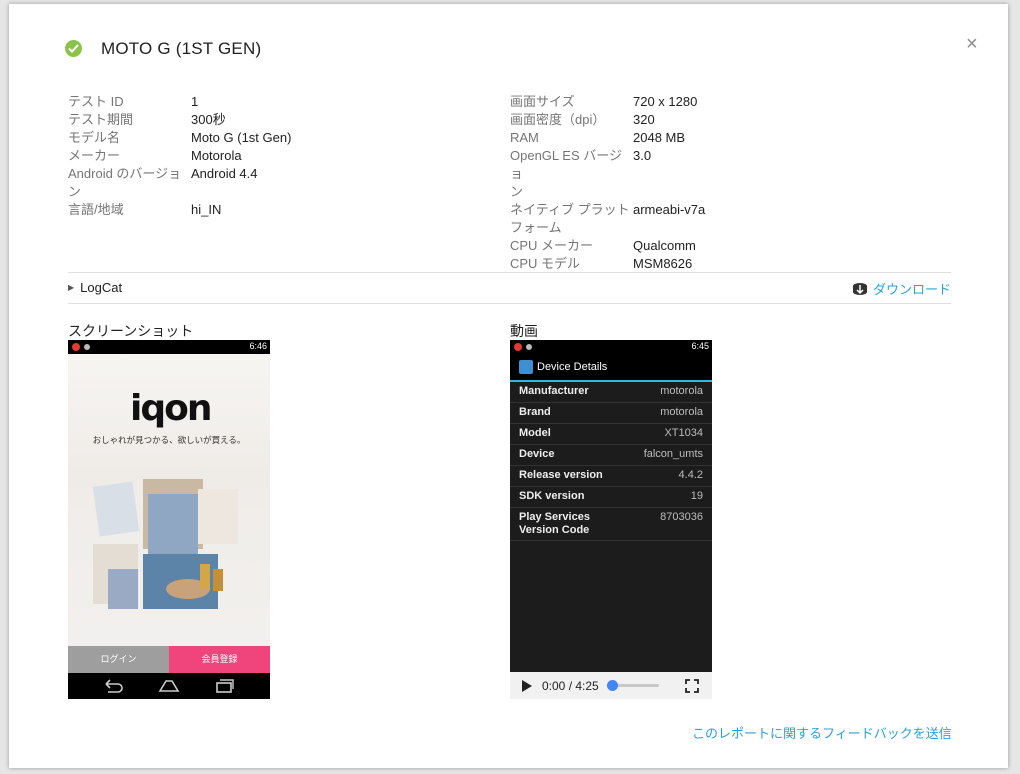 The image size is (1020, 774). I want to click on info-value: 1, so click(195, 101).